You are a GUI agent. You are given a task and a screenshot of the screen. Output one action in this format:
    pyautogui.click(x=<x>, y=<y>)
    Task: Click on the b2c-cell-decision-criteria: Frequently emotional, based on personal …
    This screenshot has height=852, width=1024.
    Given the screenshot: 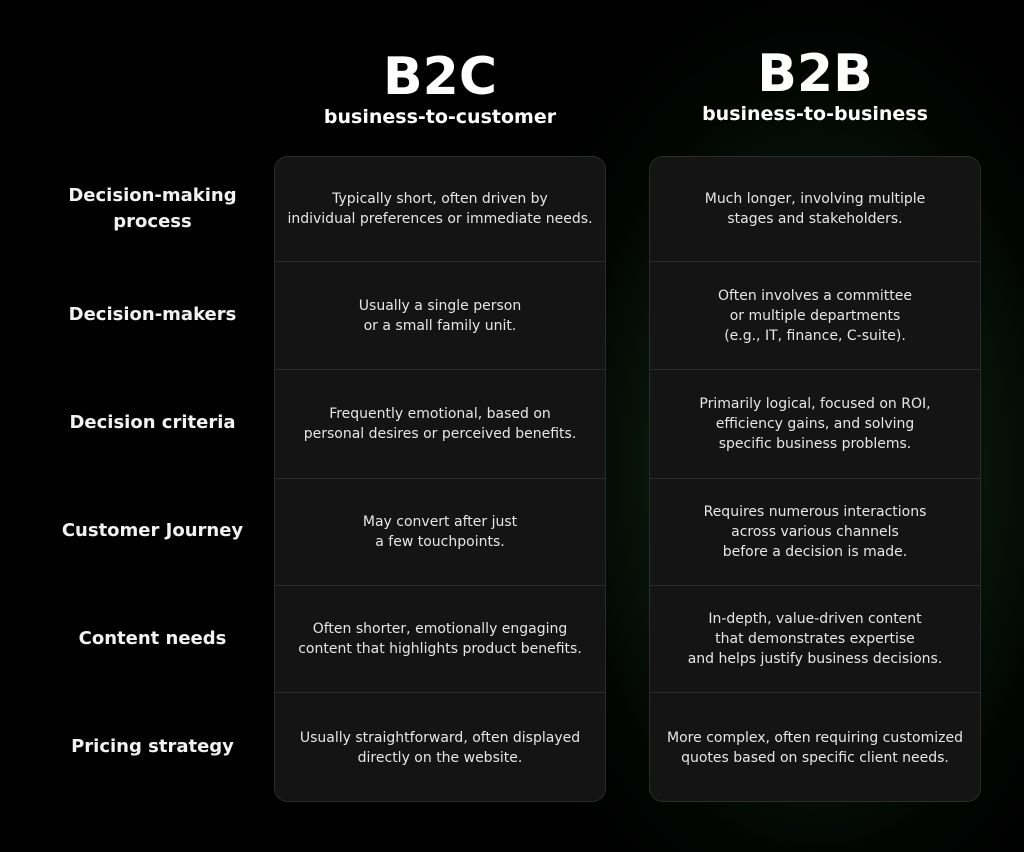 What is the action you would take?
    pyautogui.click(x=440, y=424)
    